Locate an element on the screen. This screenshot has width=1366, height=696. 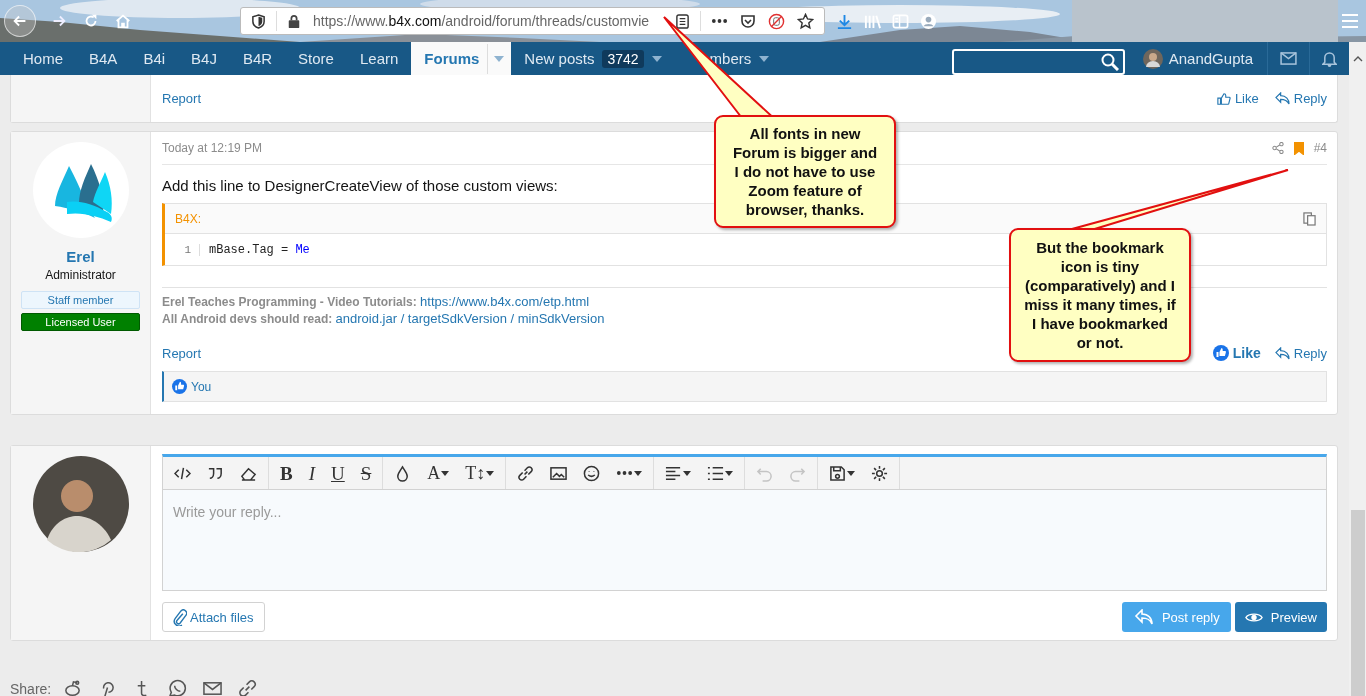
underline-button: U is located at coordinates (338, 473).